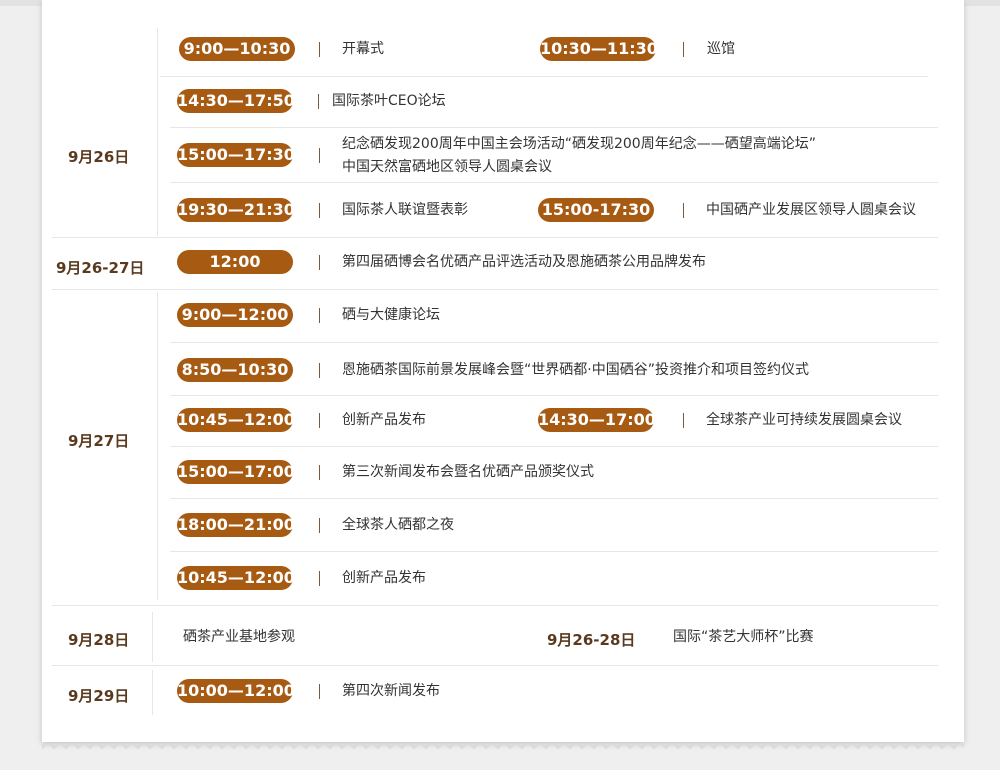 The height and width of the screenshot is (770, 1000). I want to click on time-pill: 12:00, so click(235, 262).